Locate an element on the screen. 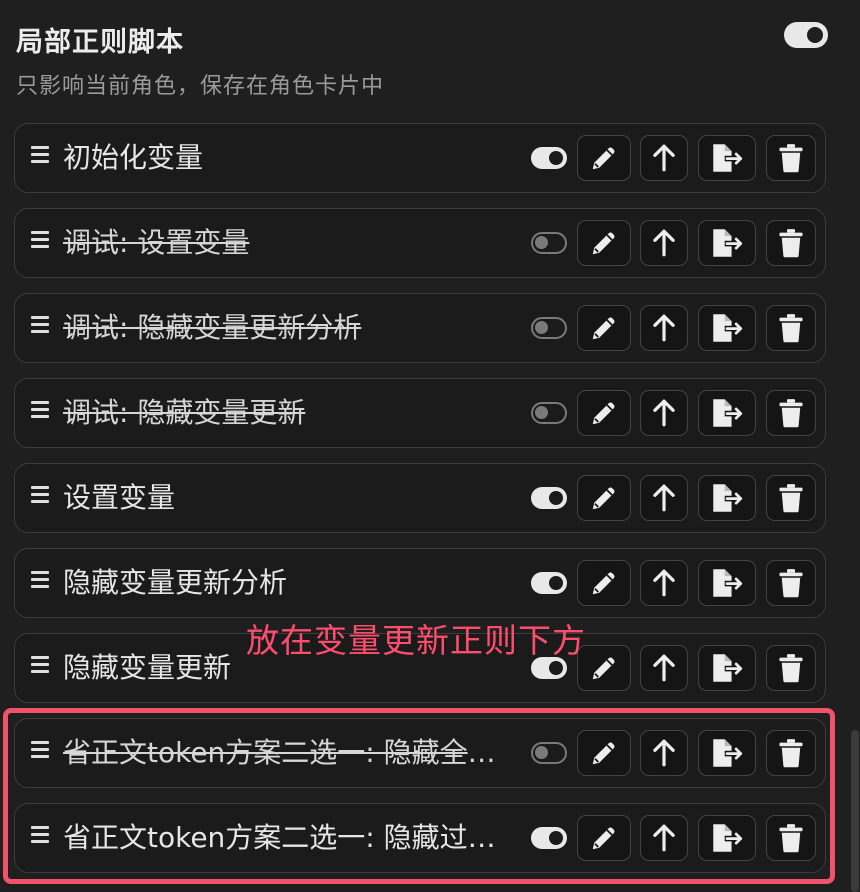  script-name: 初始化变量 is located at coordinates (133, 157).